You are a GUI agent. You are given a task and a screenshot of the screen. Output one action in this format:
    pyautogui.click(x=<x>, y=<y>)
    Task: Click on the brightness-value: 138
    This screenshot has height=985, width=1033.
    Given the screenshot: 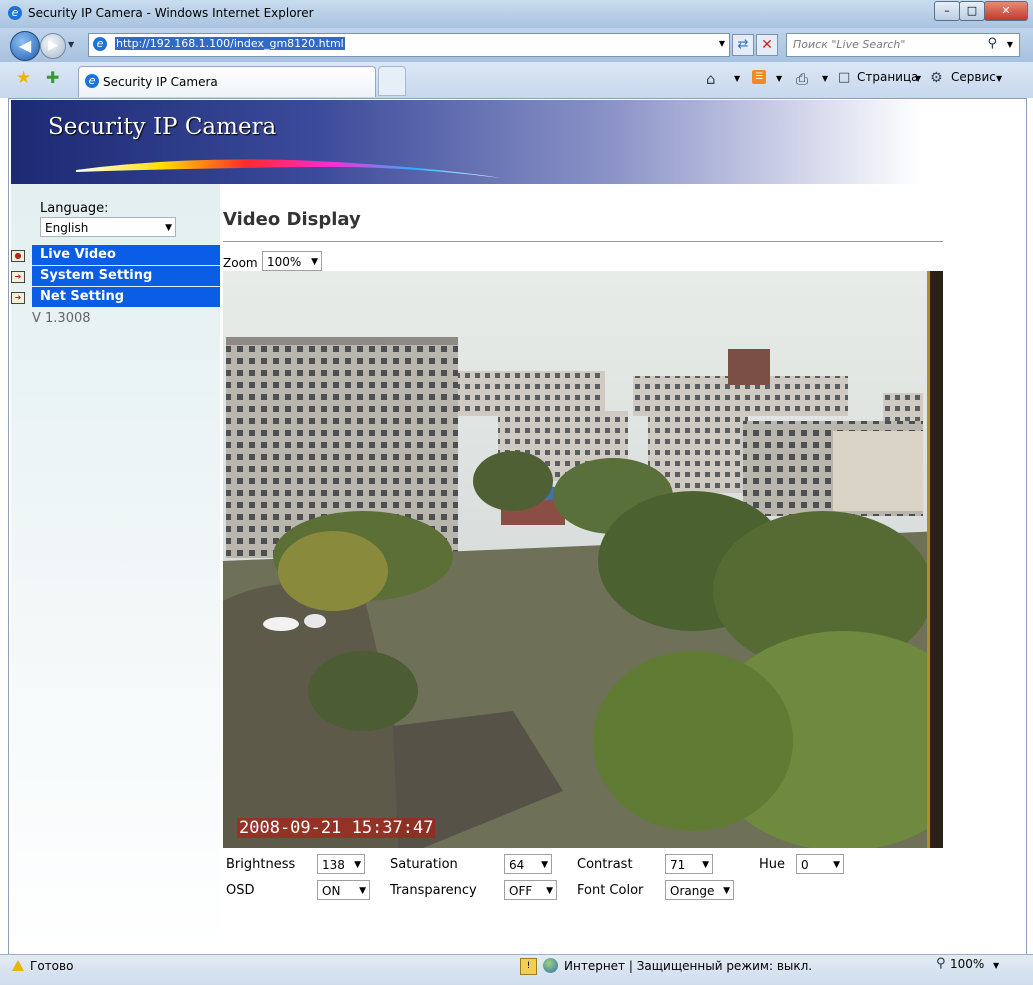 What is the action you would take?
    pyautogui.click(x=333, y=865)
    